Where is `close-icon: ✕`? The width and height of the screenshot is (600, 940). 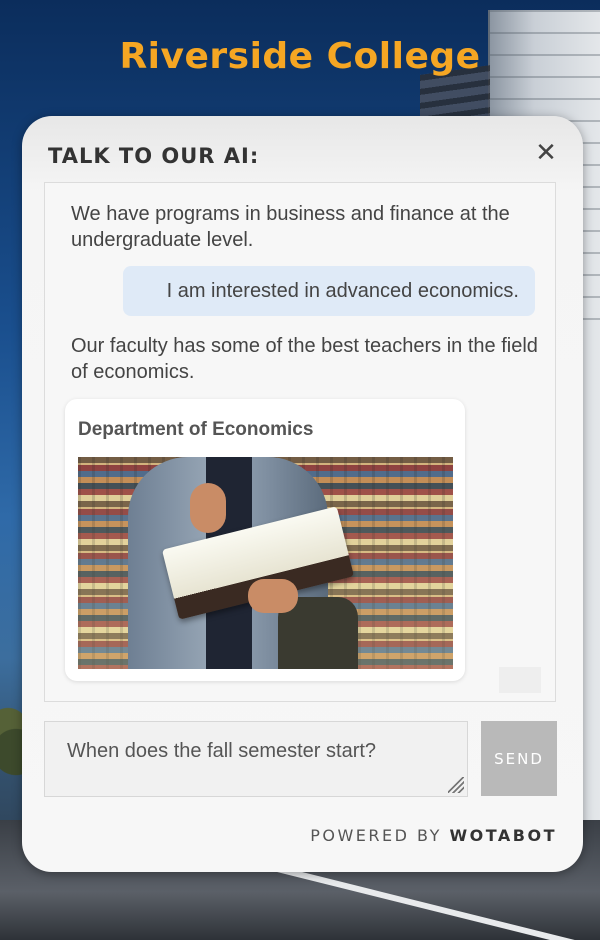 close-icon: ✕ is located at coordinates (546, 153).